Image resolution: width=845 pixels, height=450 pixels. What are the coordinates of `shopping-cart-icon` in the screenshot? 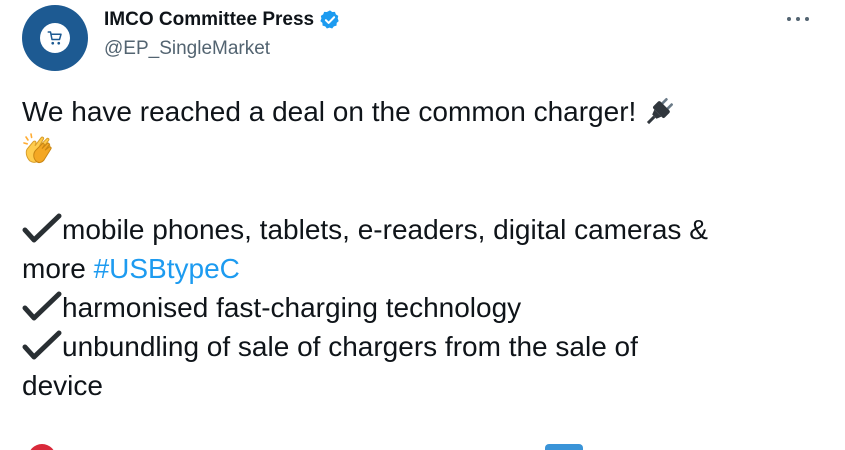 It's located at (55, 38).